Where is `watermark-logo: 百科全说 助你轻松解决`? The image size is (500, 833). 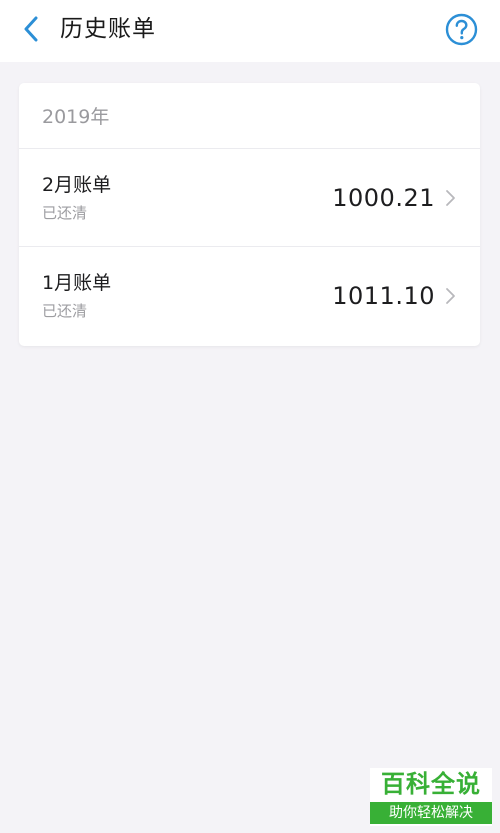 watermark-logo: 百科全说 助你轻松解决 is located at coordinates (431, 797).